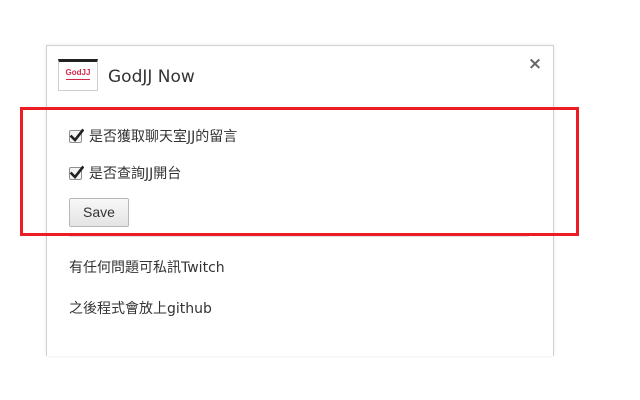 This screenshot has height=400, width=640. I want to click on option-fetch-chat-messages: 是否獲取聊天室JJ的留言, so click(153, 136).